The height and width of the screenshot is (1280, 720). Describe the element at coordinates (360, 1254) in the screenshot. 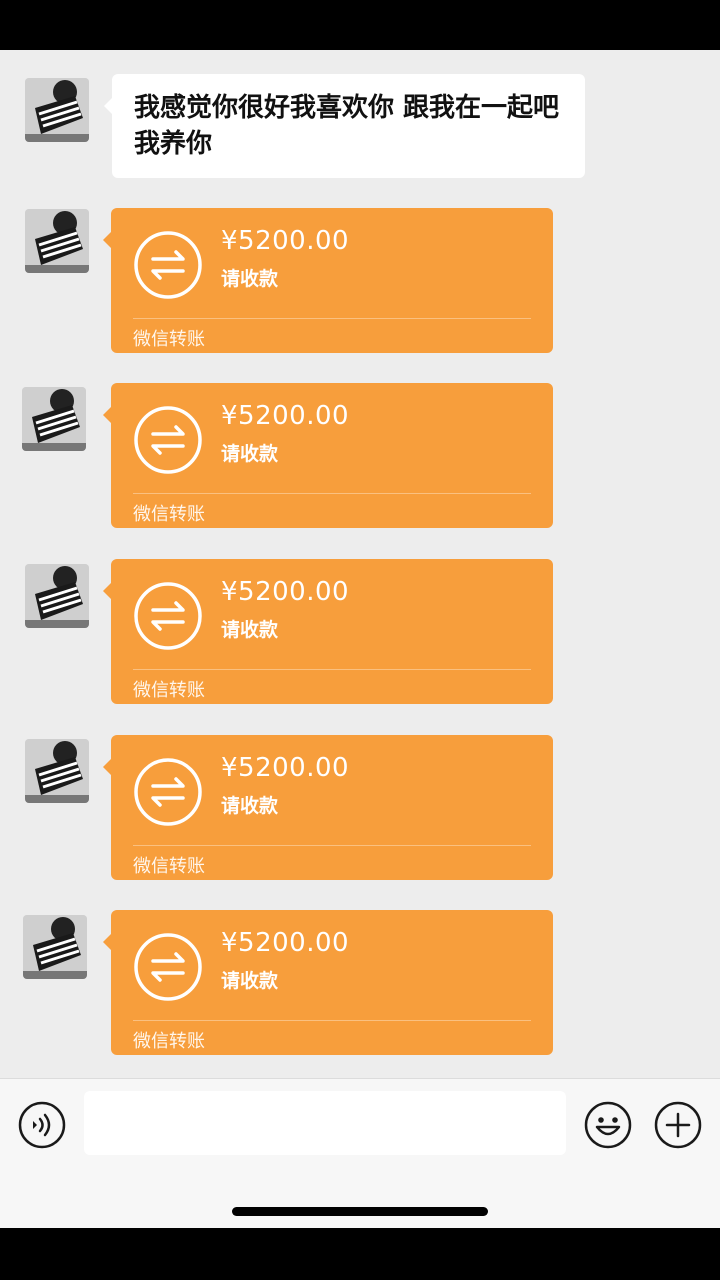

I see `bottom-bar` at that location.